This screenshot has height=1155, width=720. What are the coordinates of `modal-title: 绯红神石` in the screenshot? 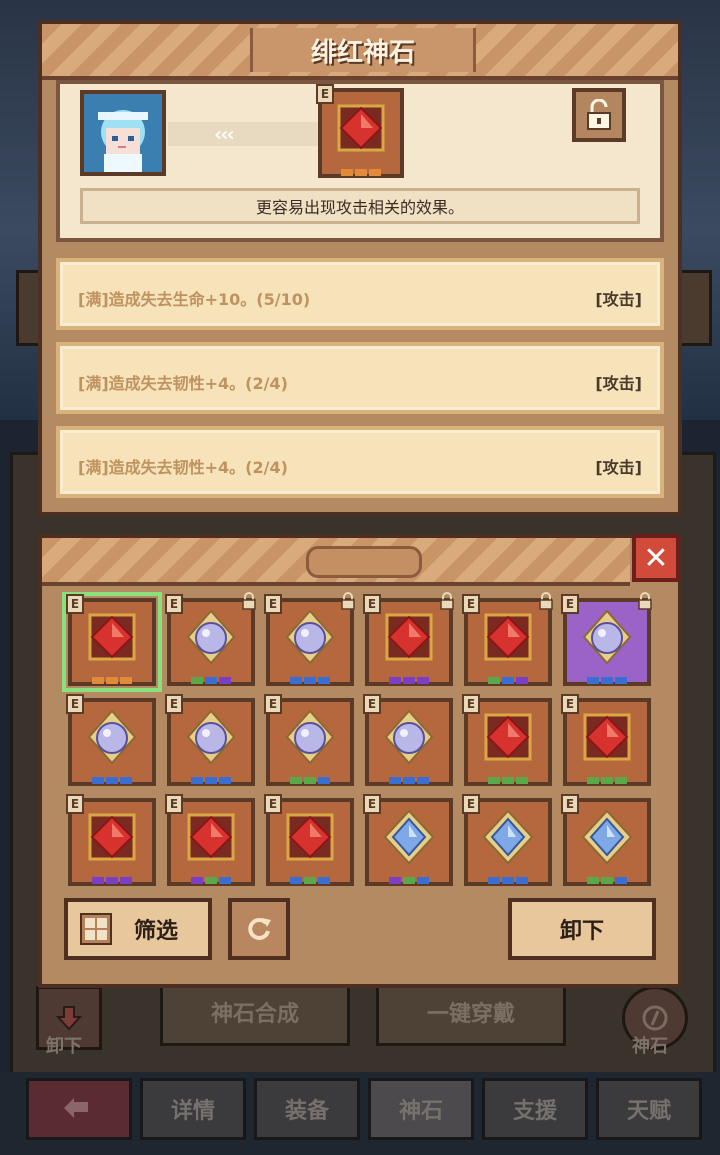 It's located at (363, 50).